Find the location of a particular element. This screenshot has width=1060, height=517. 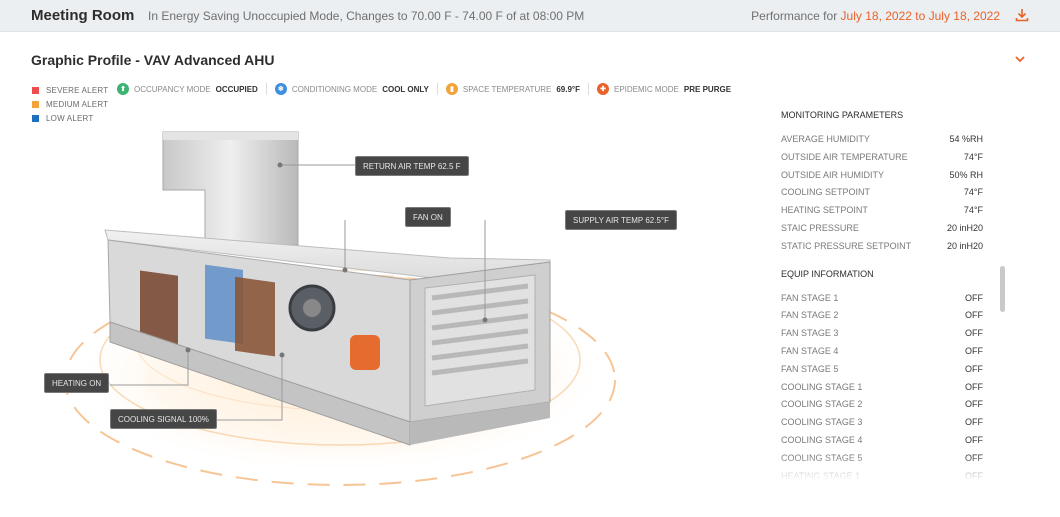

mode-value: 69.9°F is located at coordinates (568, 89).